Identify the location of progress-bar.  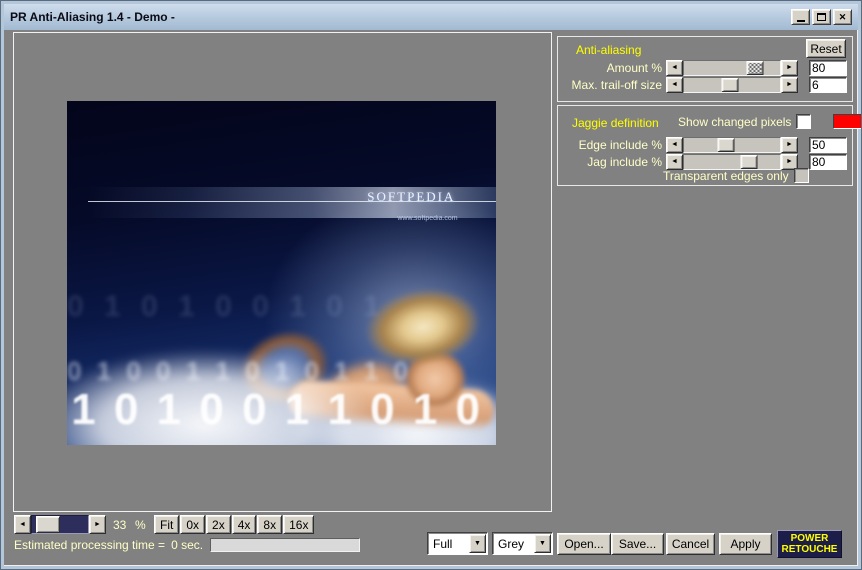
(285, 545).